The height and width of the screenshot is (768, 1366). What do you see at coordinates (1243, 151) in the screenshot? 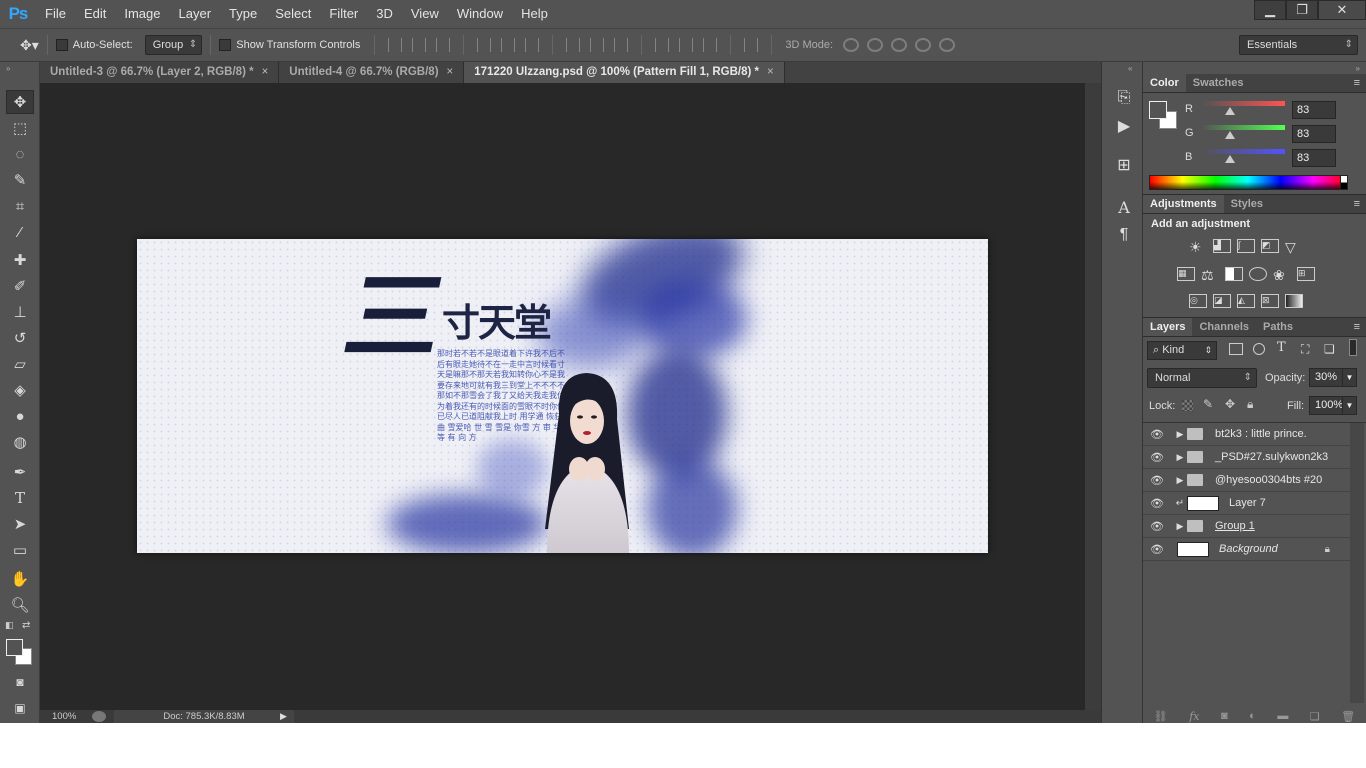
I see `b-slider` at bounding box center [1243, 151].